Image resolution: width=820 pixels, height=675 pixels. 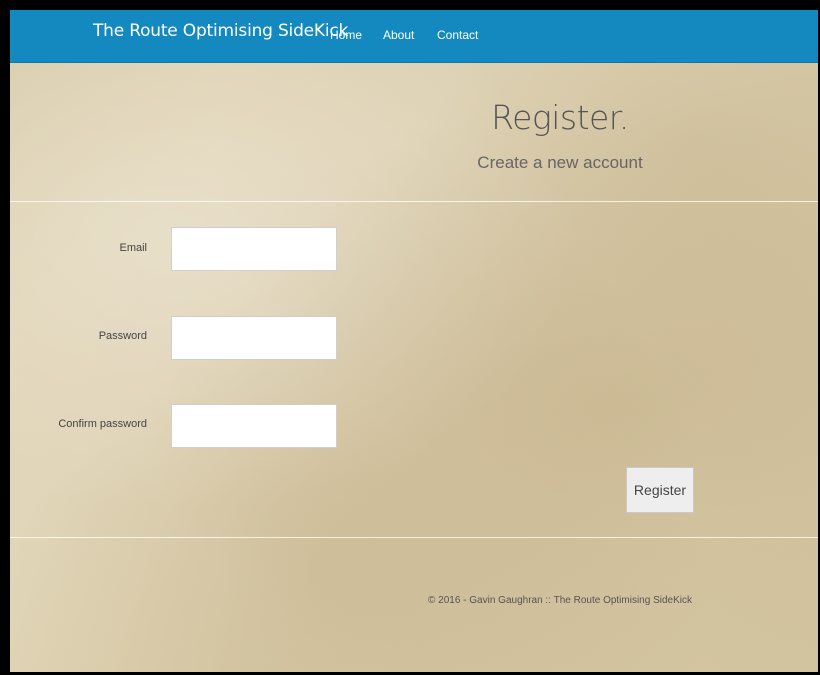 I want to click on register-button: Register, so click(x=660, y=490).